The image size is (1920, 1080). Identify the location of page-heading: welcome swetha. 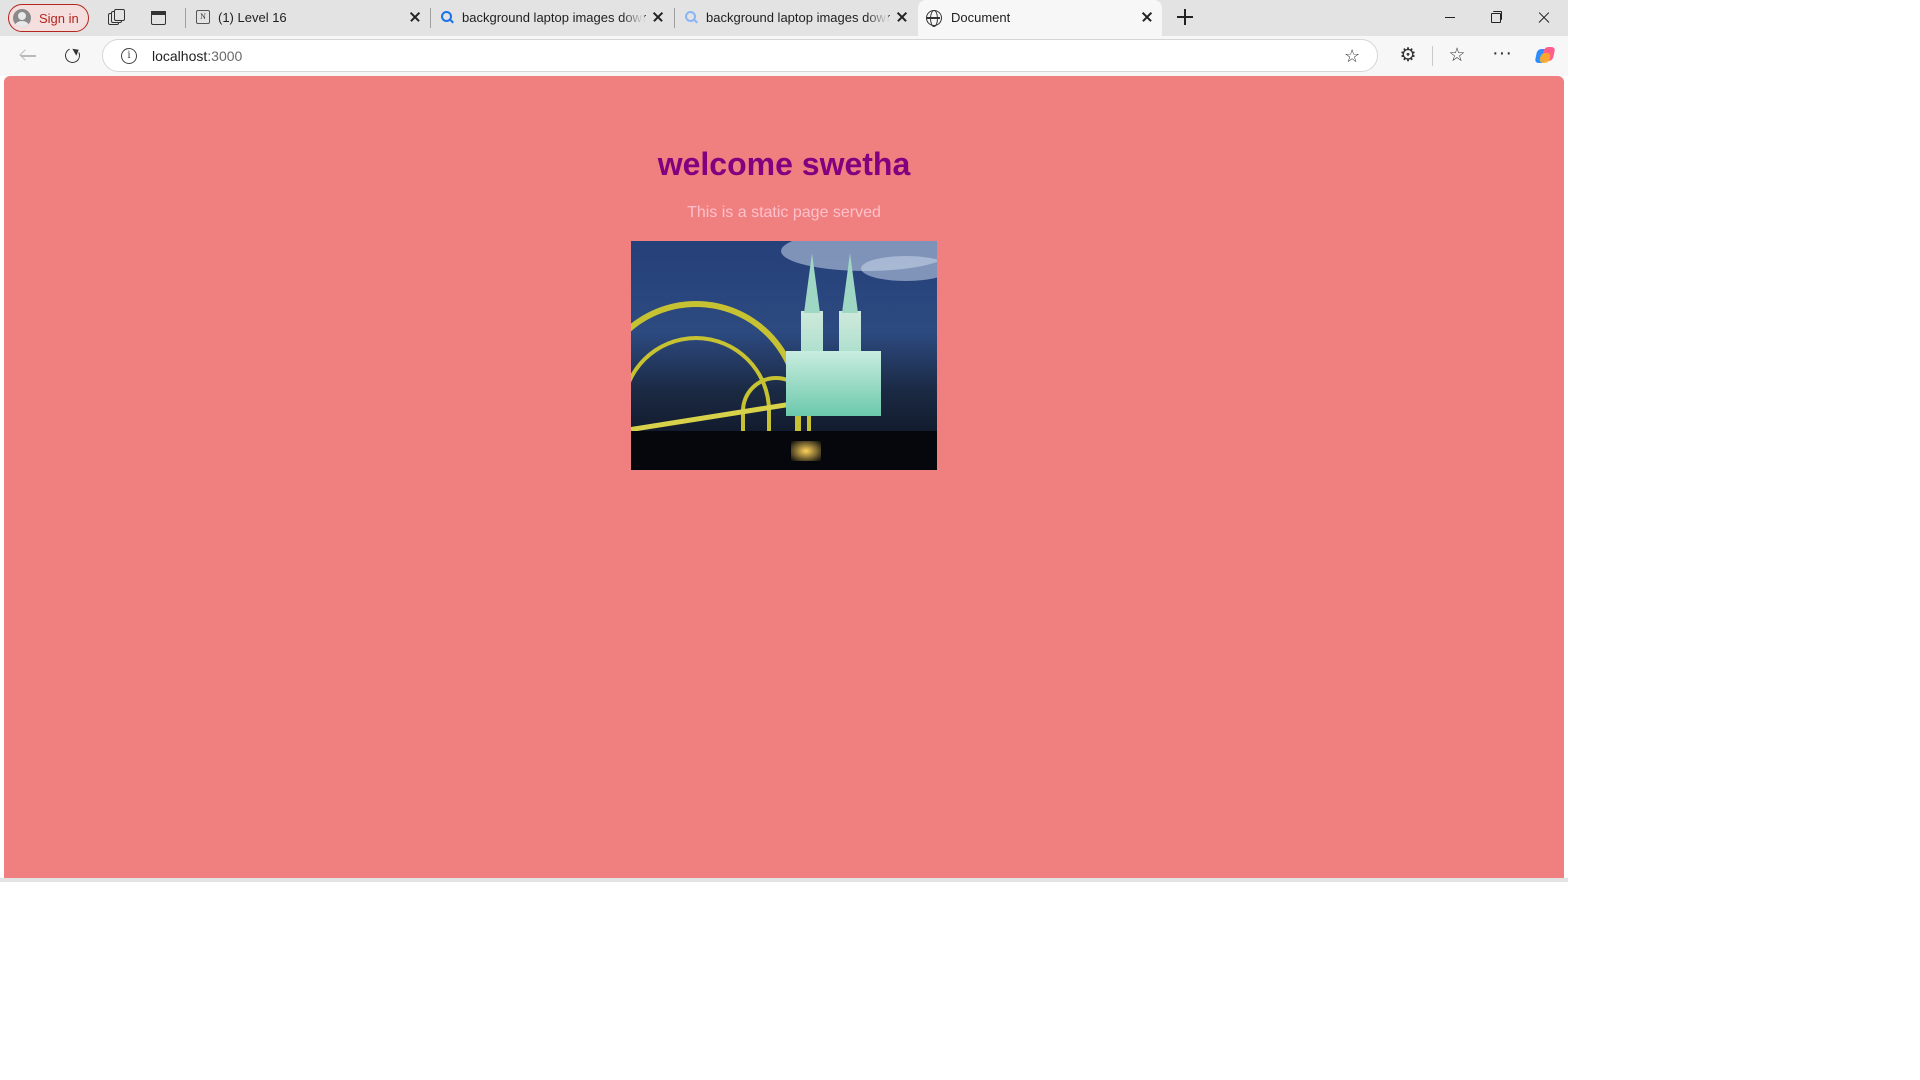
(784, 164).